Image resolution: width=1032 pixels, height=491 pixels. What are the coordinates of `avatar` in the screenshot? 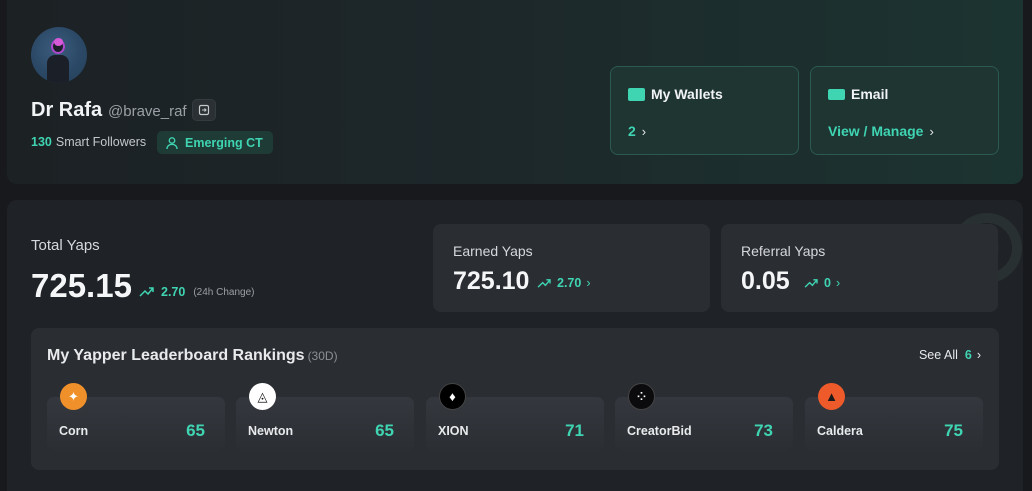 It's located at (59, 55).